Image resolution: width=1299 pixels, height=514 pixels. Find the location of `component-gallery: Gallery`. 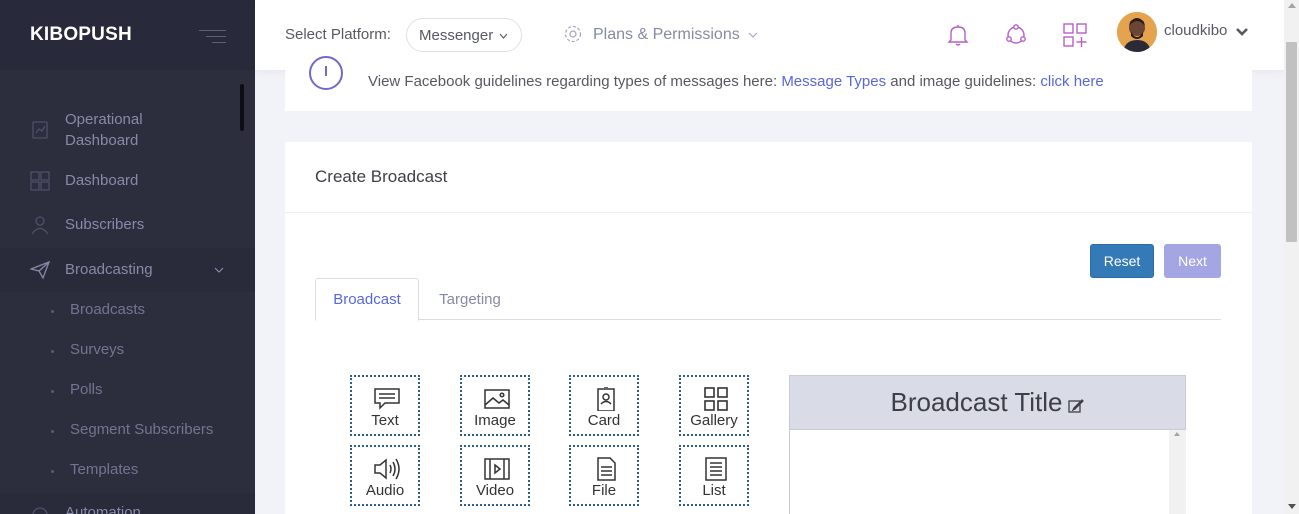

component-gallery: Gallery is located at coordinates (714, 405).